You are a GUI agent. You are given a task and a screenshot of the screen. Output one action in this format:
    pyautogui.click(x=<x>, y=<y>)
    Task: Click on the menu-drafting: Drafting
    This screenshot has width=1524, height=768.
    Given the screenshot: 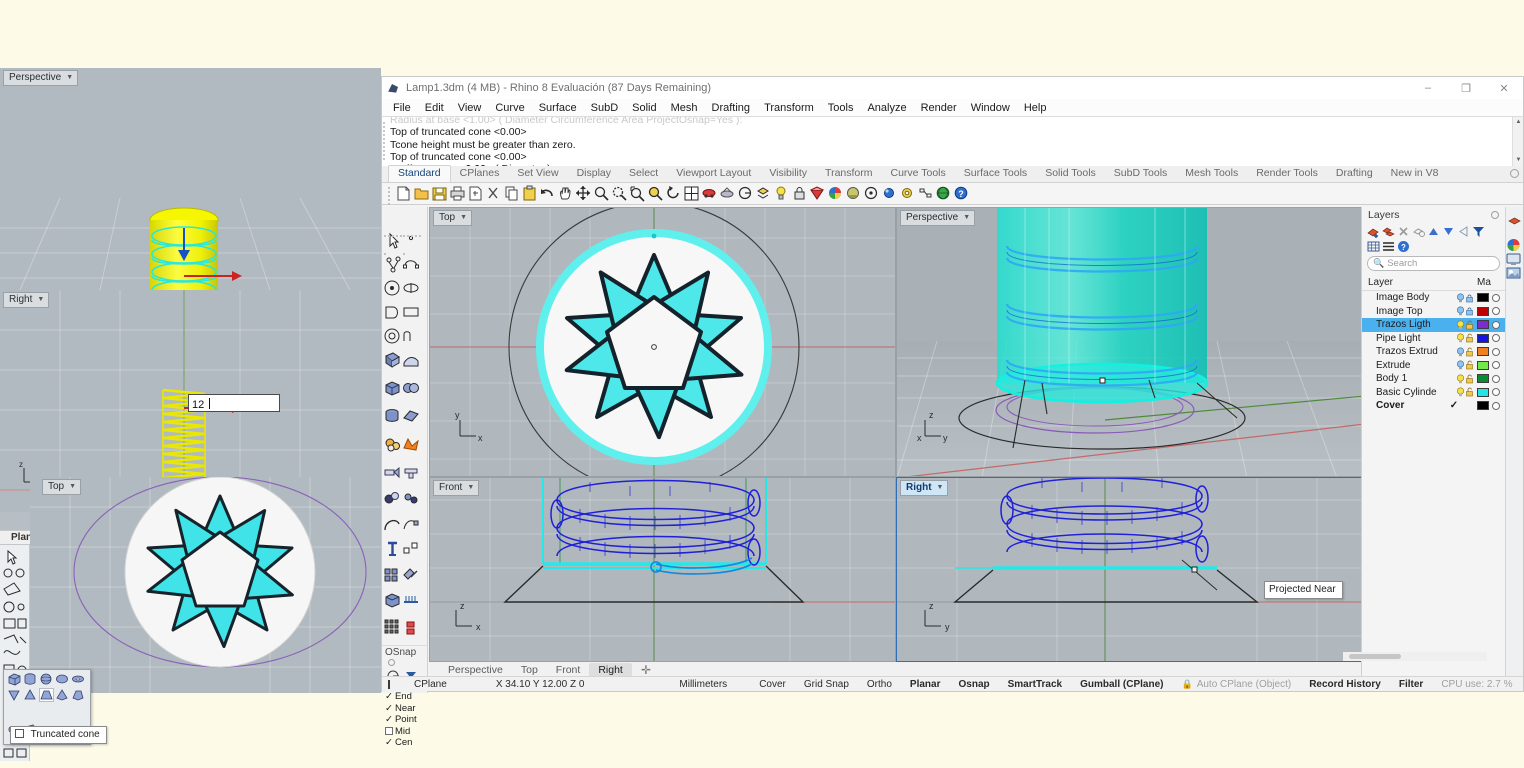 What is the action you would take?
    pyautogui.click(x=731, y=108)
    